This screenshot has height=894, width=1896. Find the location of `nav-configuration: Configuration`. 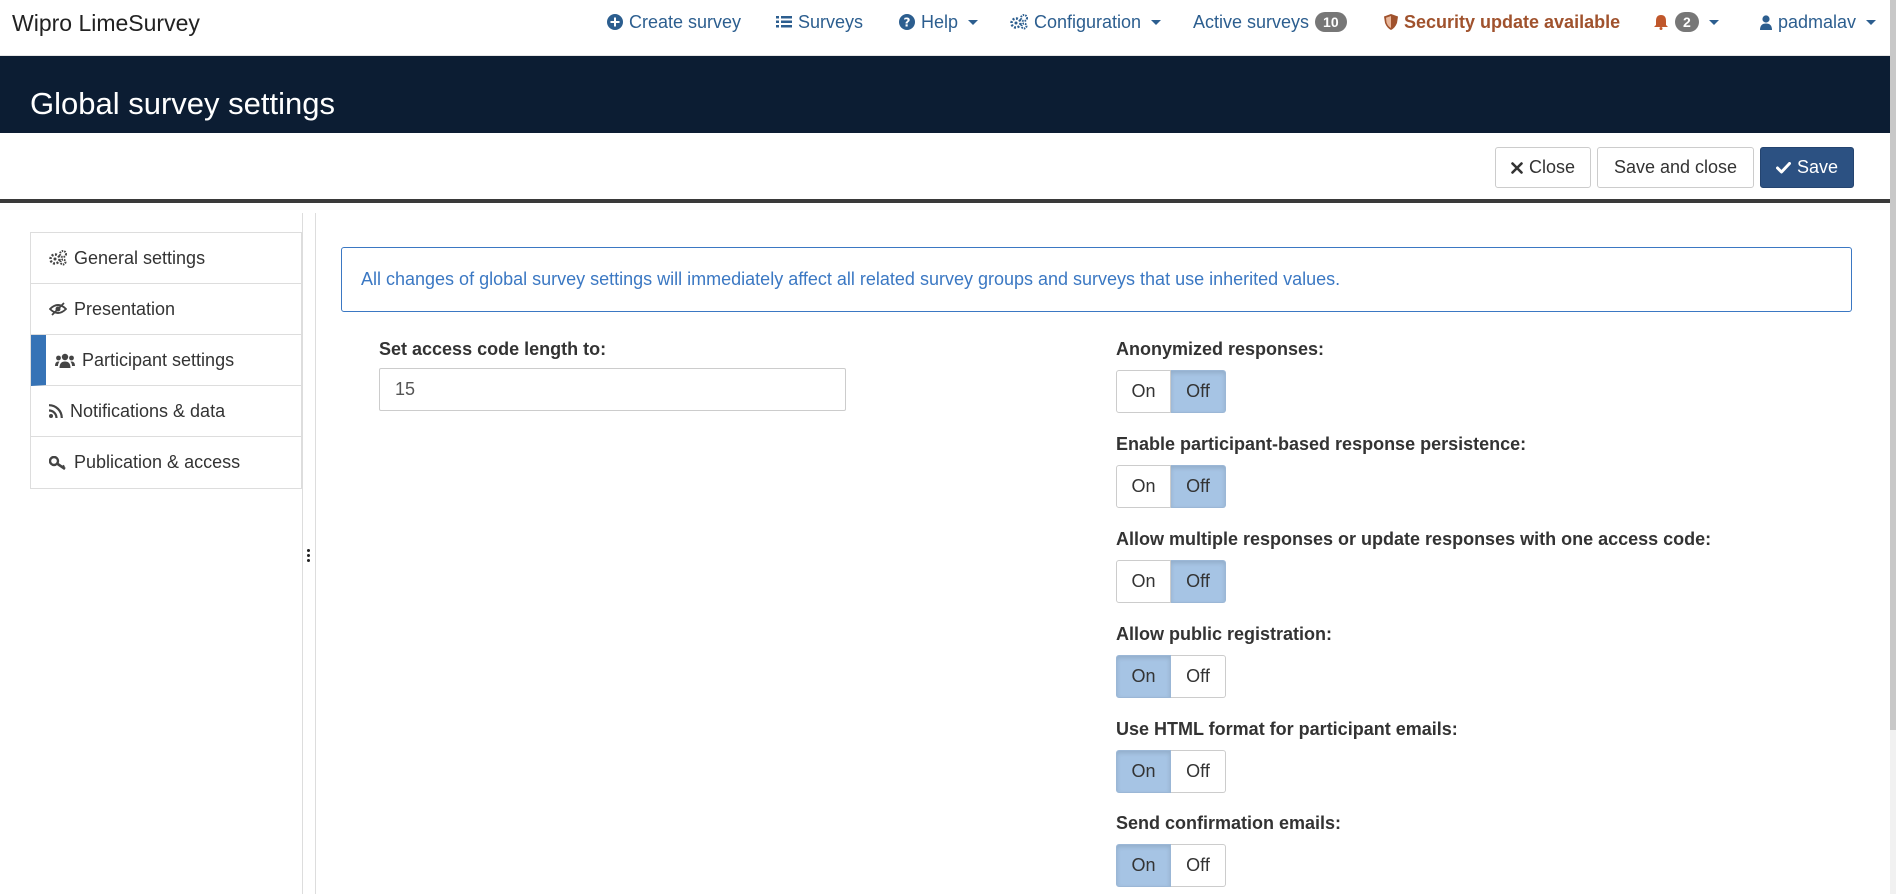

nav-configuration: Configuration is located at coordinates (1086, 22).